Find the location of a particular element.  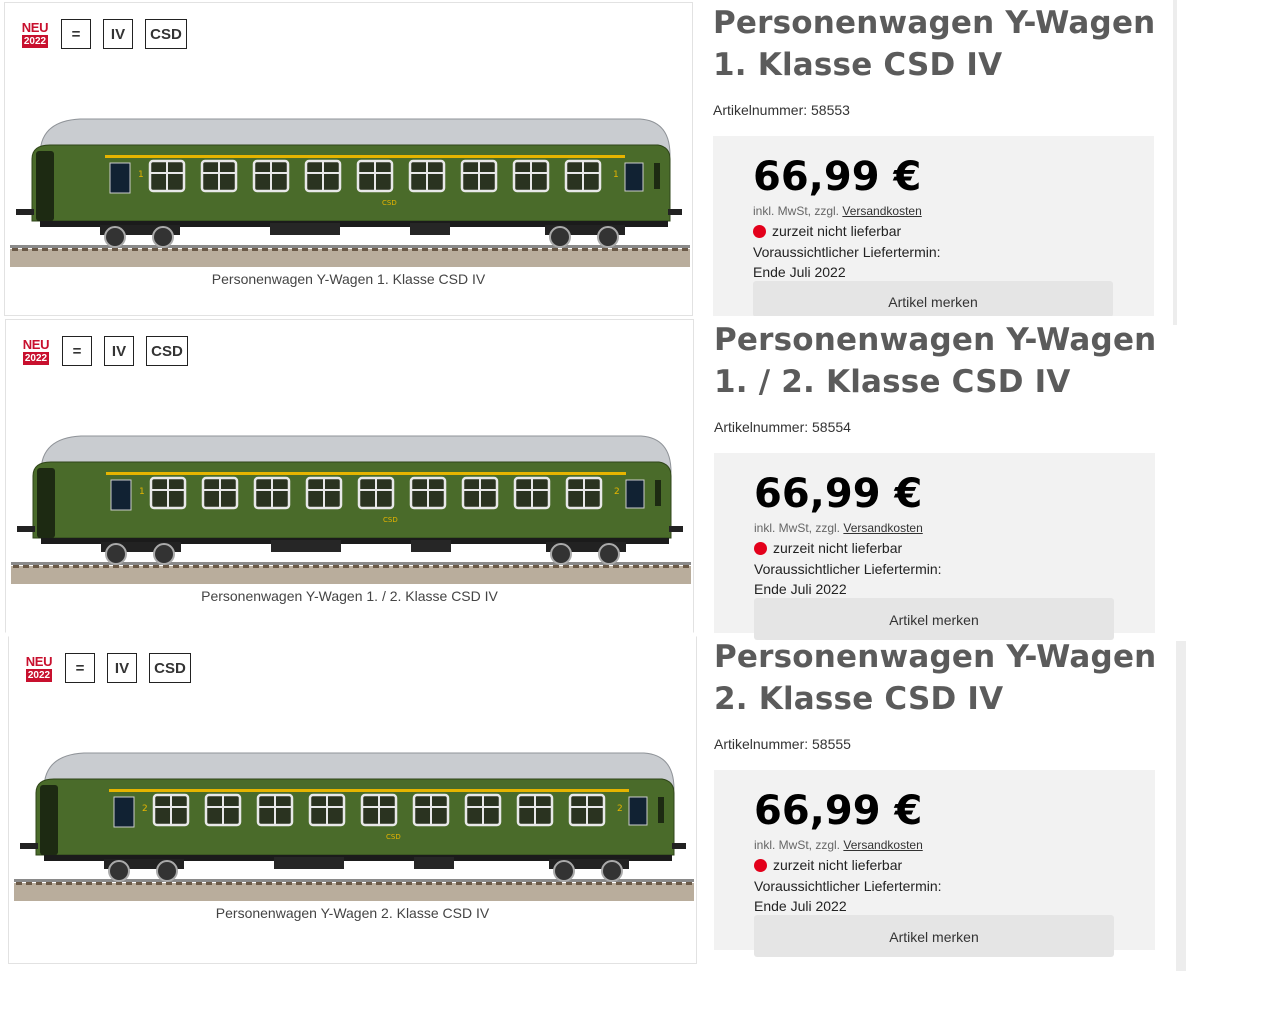

article-number: Artikelnummer: 58555 is located at coordinates (782, 744).